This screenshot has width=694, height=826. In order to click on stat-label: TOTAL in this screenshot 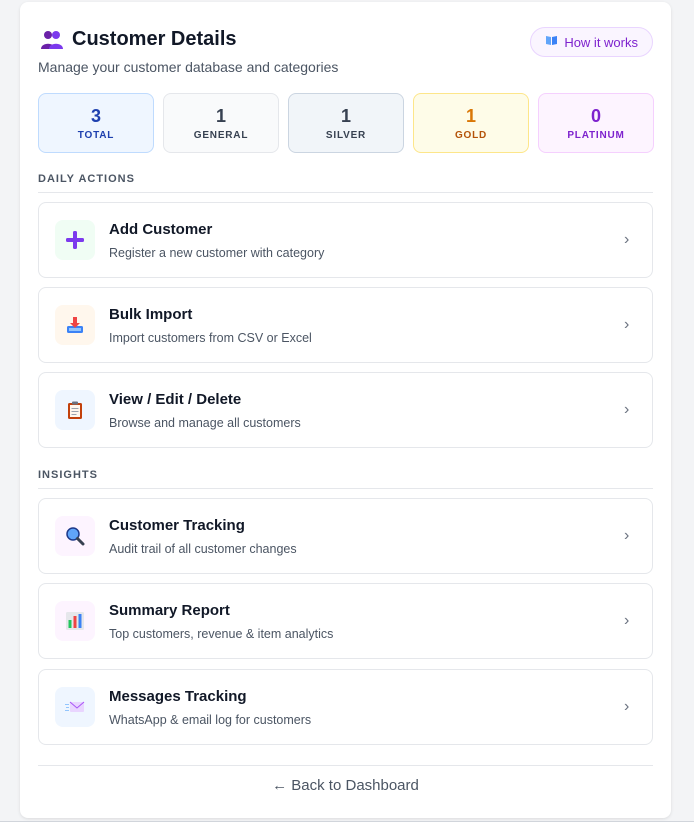, I will do `click(96, 135)`.